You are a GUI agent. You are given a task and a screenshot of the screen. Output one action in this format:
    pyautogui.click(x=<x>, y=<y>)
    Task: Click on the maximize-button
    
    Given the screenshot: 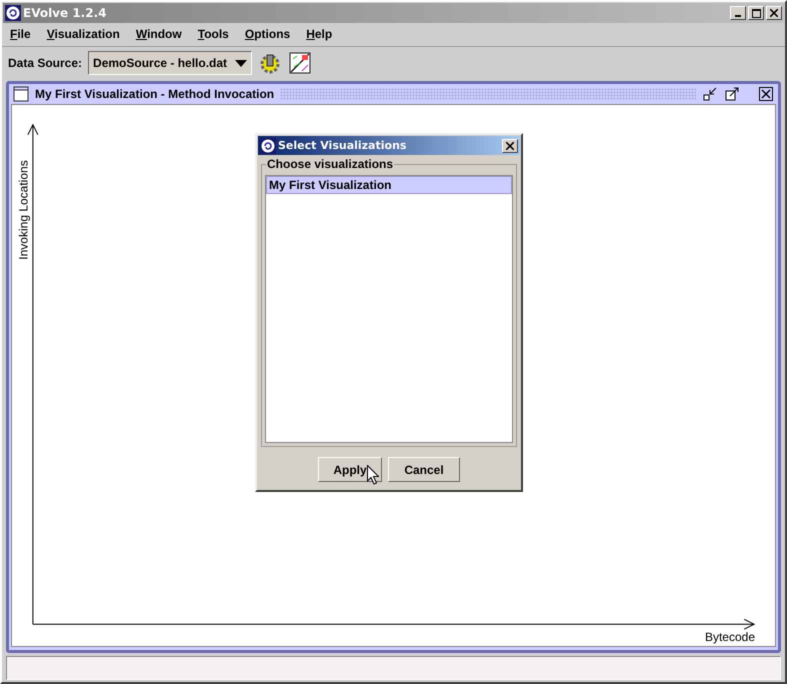 What is the action you would take?
    pyautogui.click(x=756, y=13)
    